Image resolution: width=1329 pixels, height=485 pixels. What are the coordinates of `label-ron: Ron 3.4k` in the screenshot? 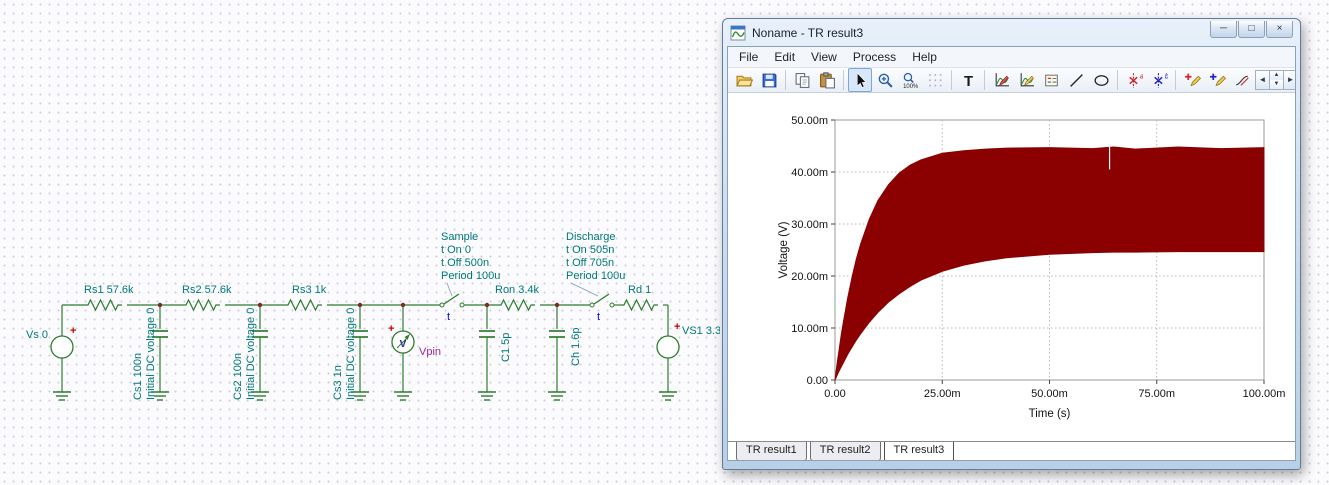 It's located at (517, 290).